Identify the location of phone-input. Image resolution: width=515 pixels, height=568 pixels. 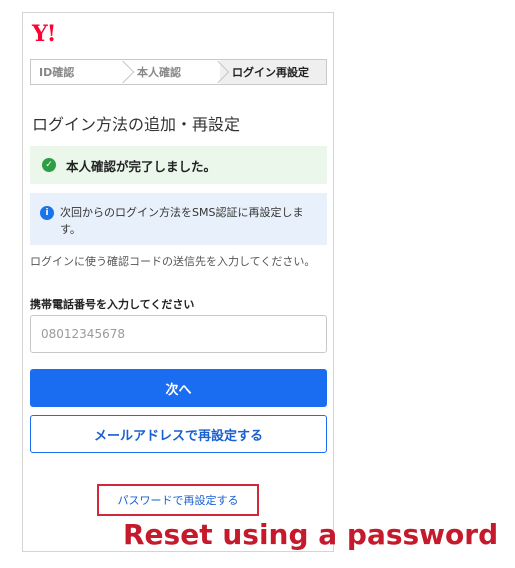
(178, 334).